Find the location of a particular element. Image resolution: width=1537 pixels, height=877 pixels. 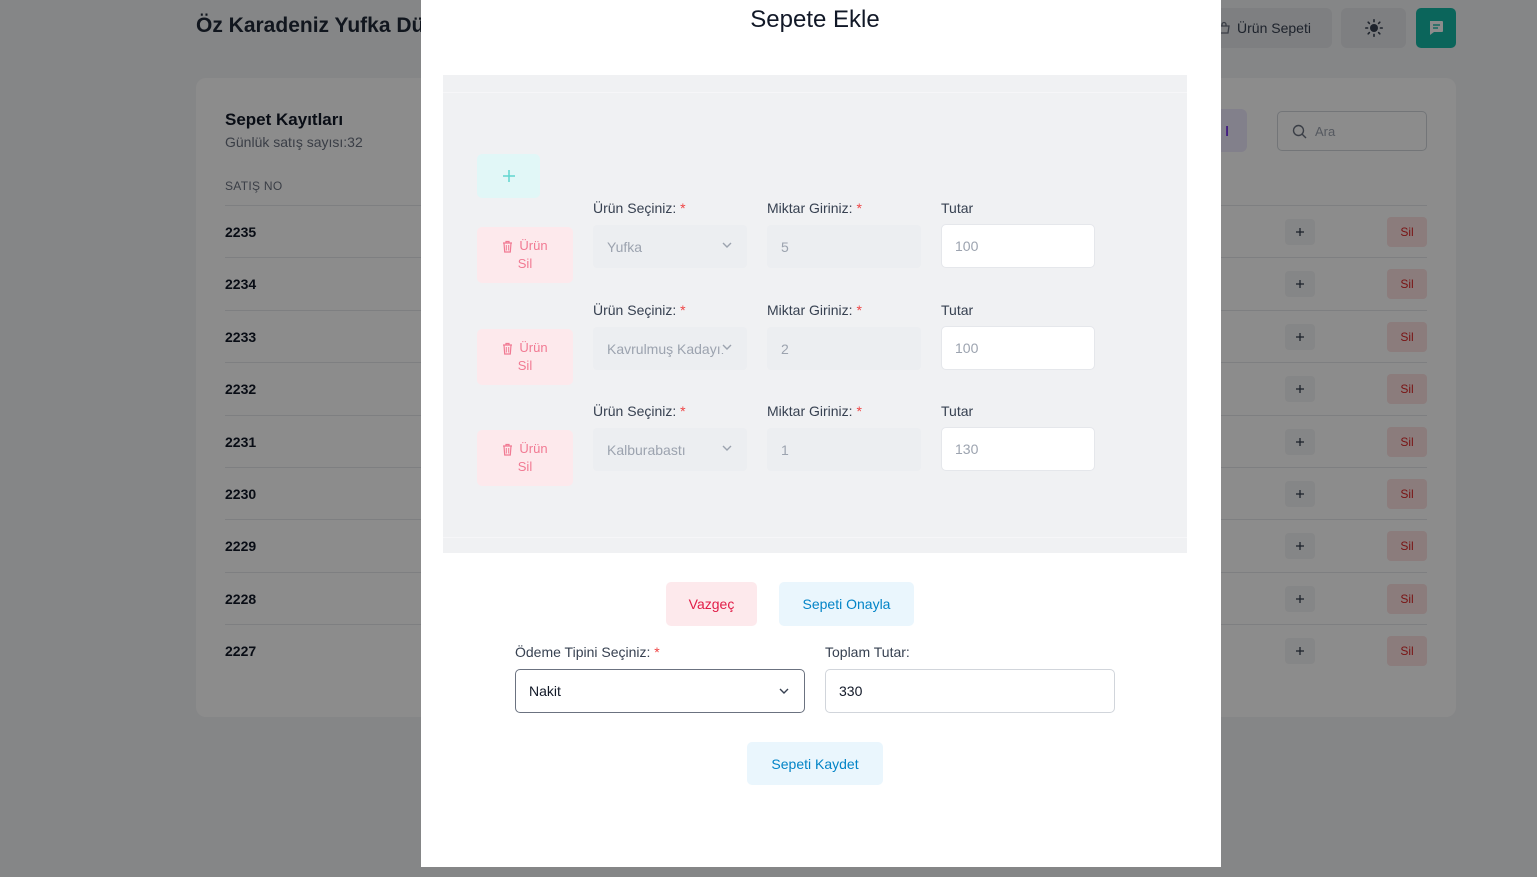

add-item-button is located at coordinates (508, 176).